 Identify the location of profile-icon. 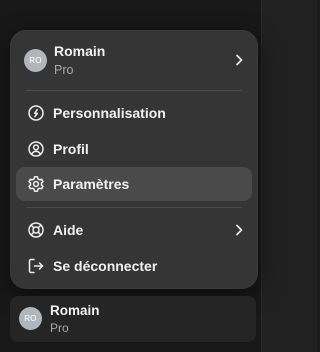
(36, 149).